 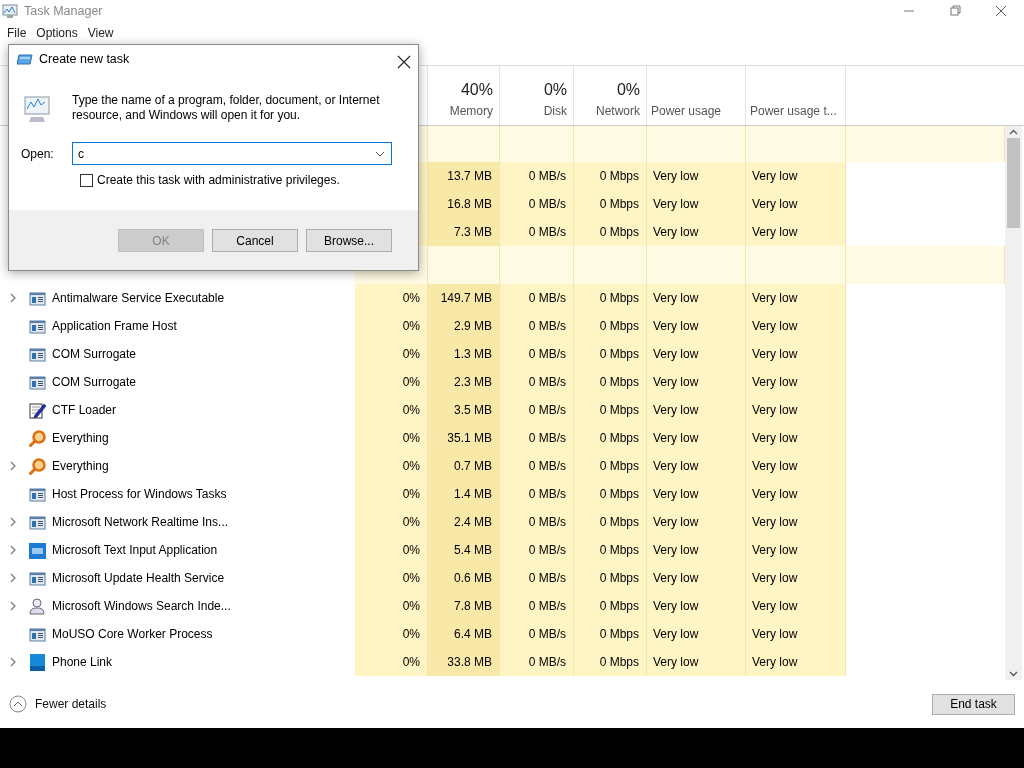 What do you see at coordinates (464, 550) in the screenshot?
I see `table-cell: 5.4 MB` at bounding box center [464, 550].